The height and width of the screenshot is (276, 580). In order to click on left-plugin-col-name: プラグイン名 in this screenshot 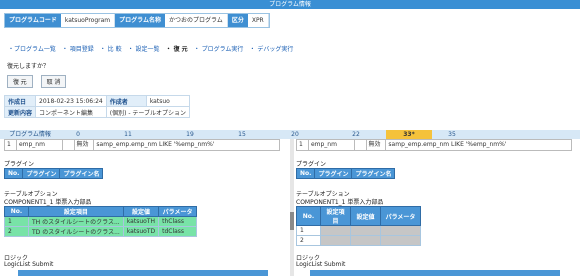, I will do `click(81, 173)`.